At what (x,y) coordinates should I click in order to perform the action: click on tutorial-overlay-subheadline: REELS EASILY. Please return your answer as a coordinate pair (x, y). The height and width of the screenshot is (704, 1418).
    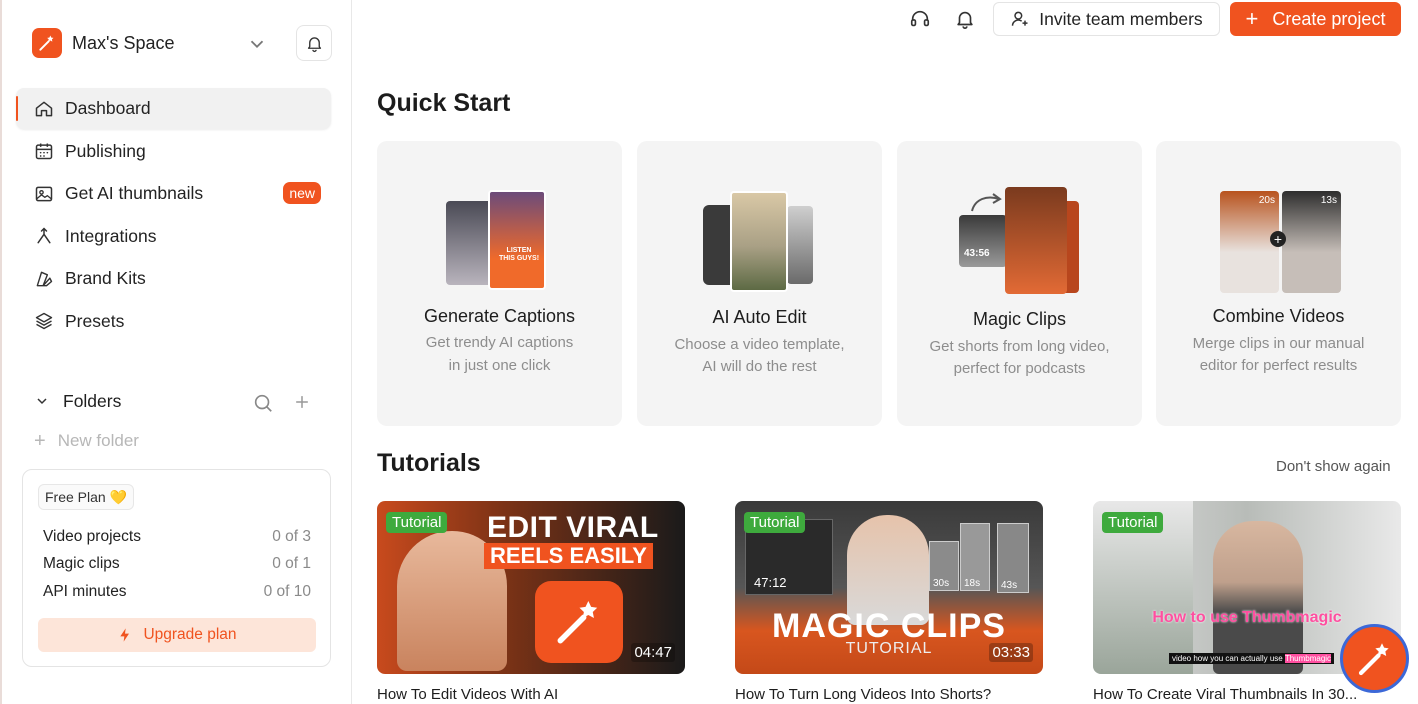
    Looking at the image, I should click on (568, 556).